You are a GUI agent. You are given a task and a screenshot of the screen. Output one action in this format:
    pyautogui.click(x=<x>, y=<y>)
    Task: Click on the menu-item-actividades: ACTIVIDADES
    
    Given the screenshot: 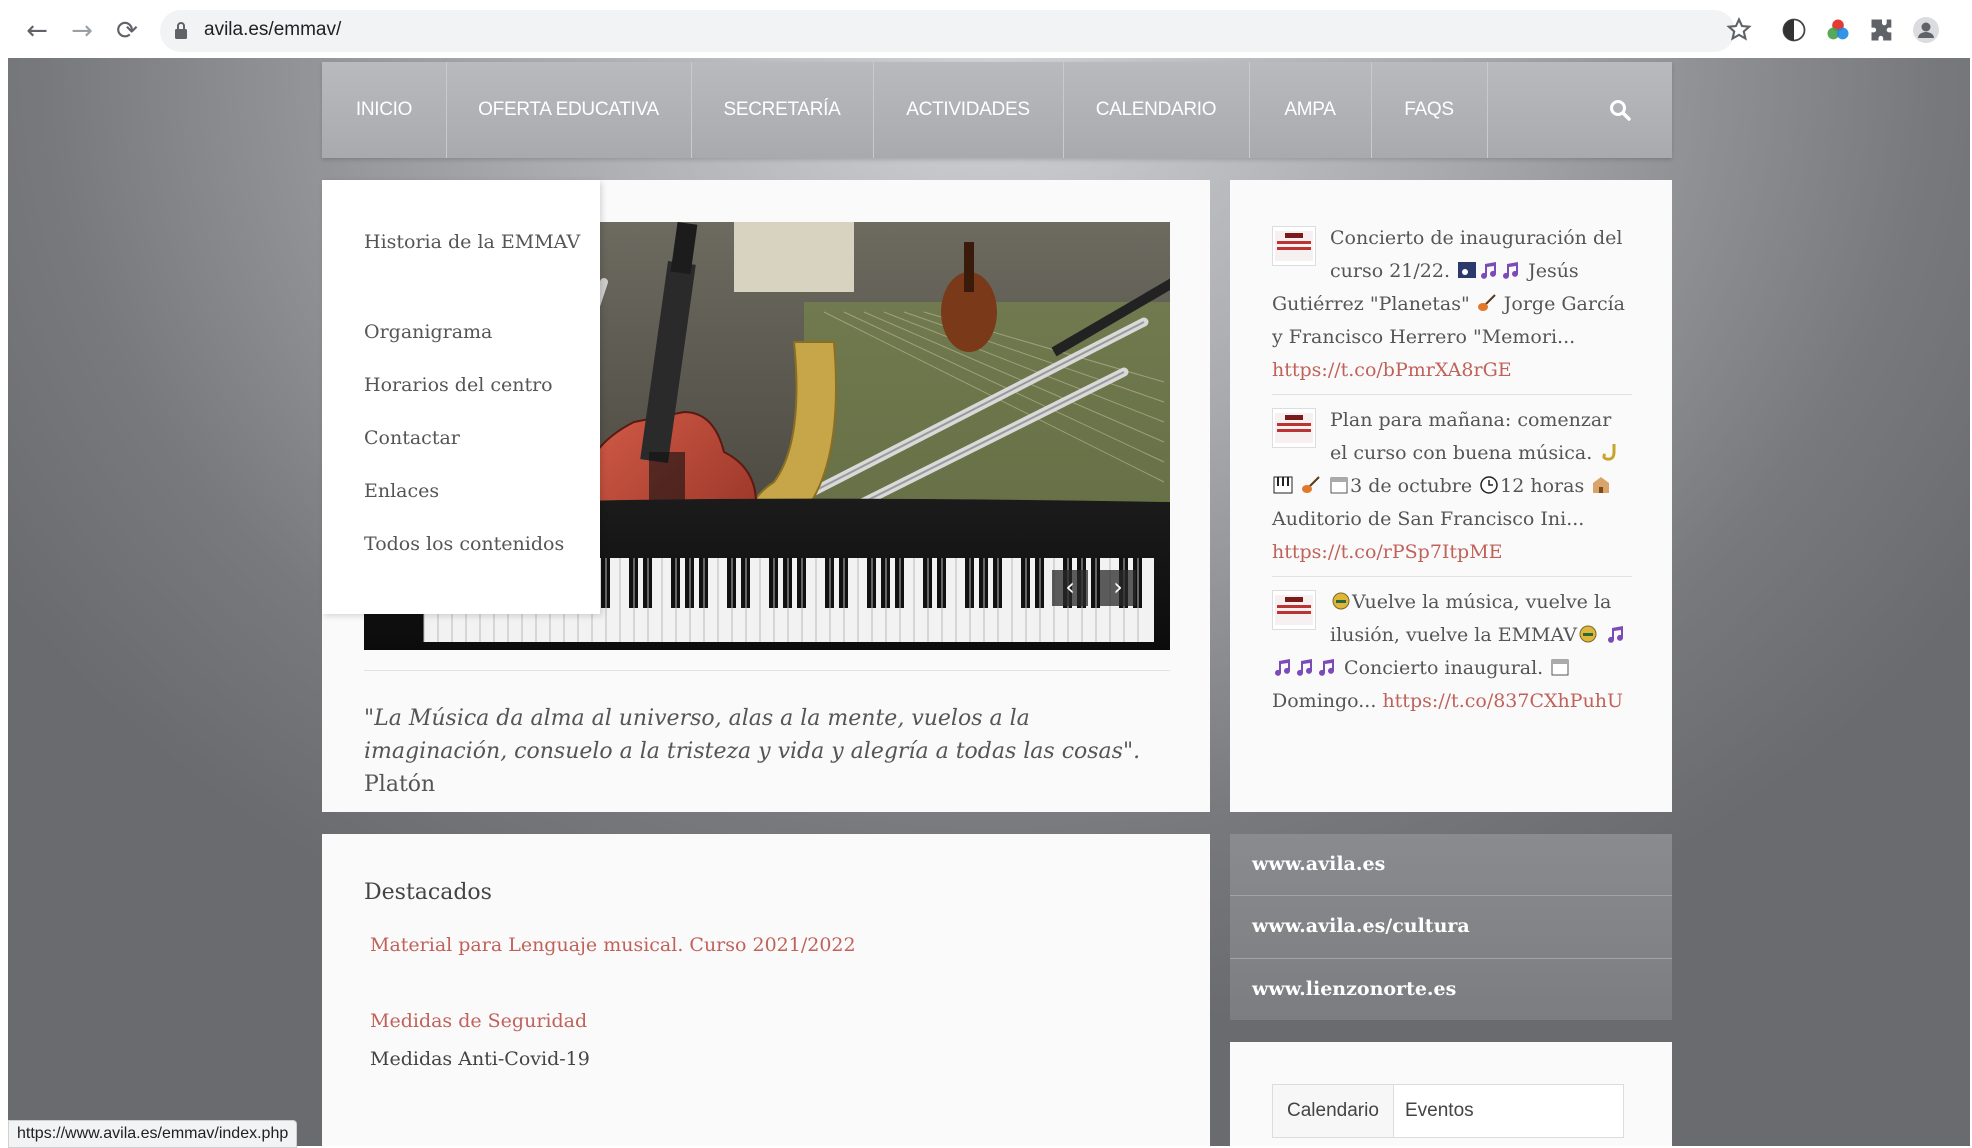 What is the action you would take?
    pyautogui.click(x=968, y=110)
    